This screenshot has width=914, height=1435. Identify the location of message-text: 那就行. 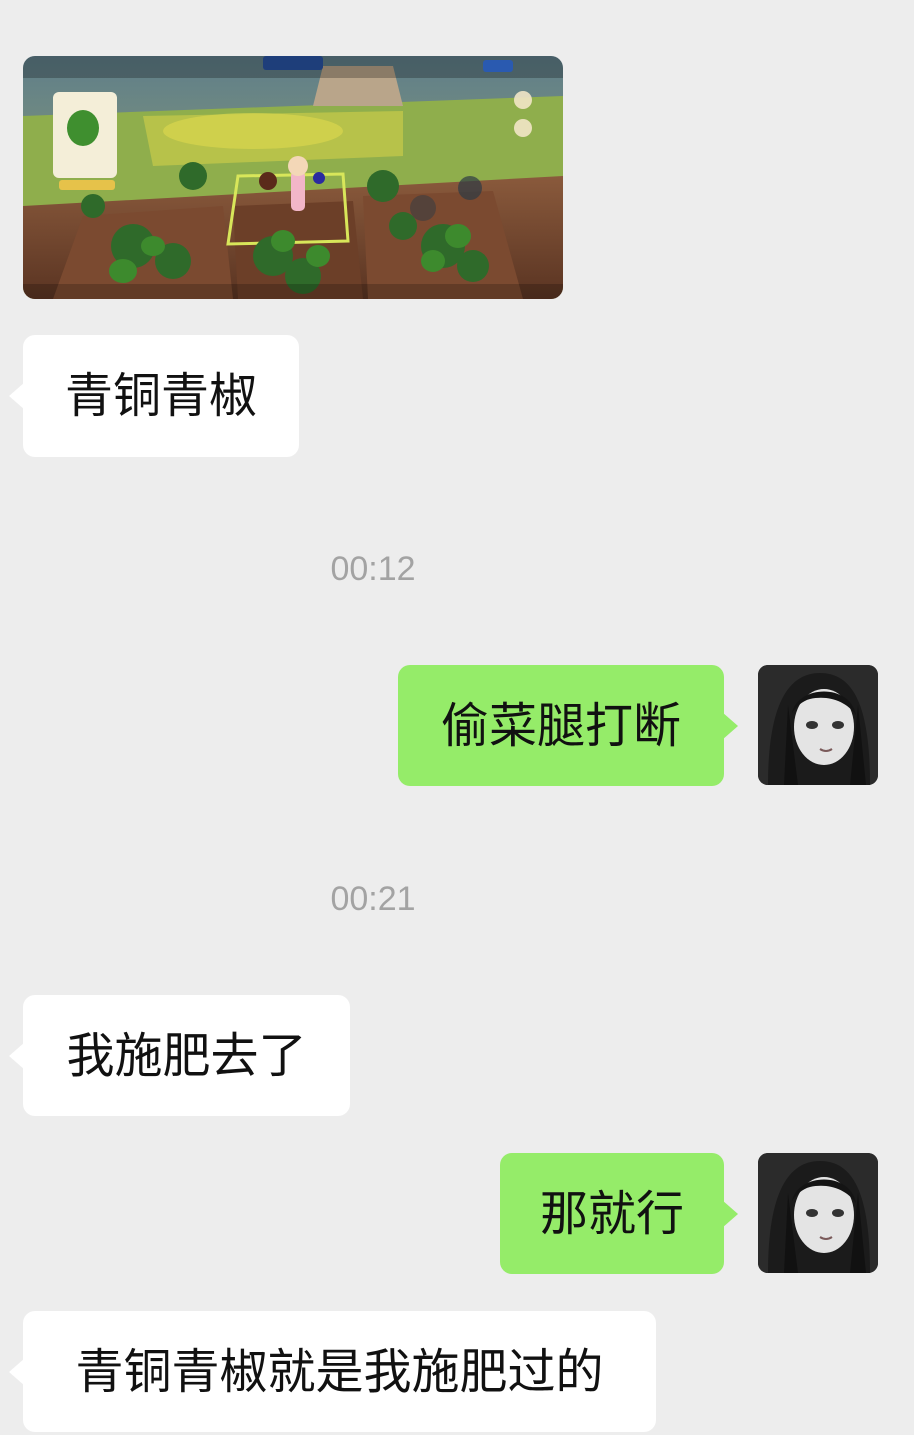
(611, 1213).